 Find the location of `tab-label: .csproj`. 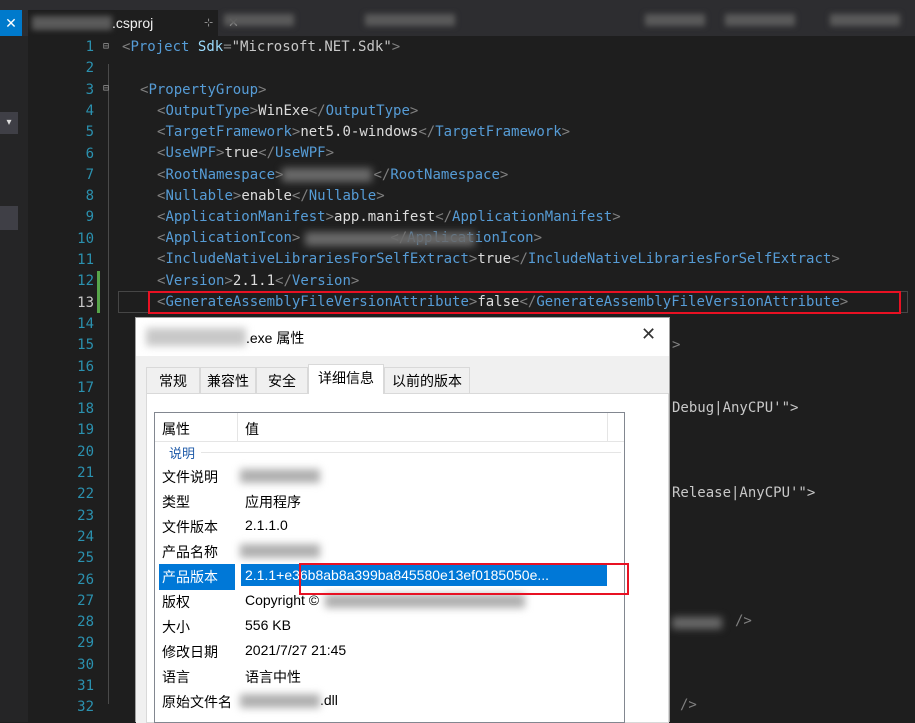

tab-label: .csproj is located at coordinates (133, 23).